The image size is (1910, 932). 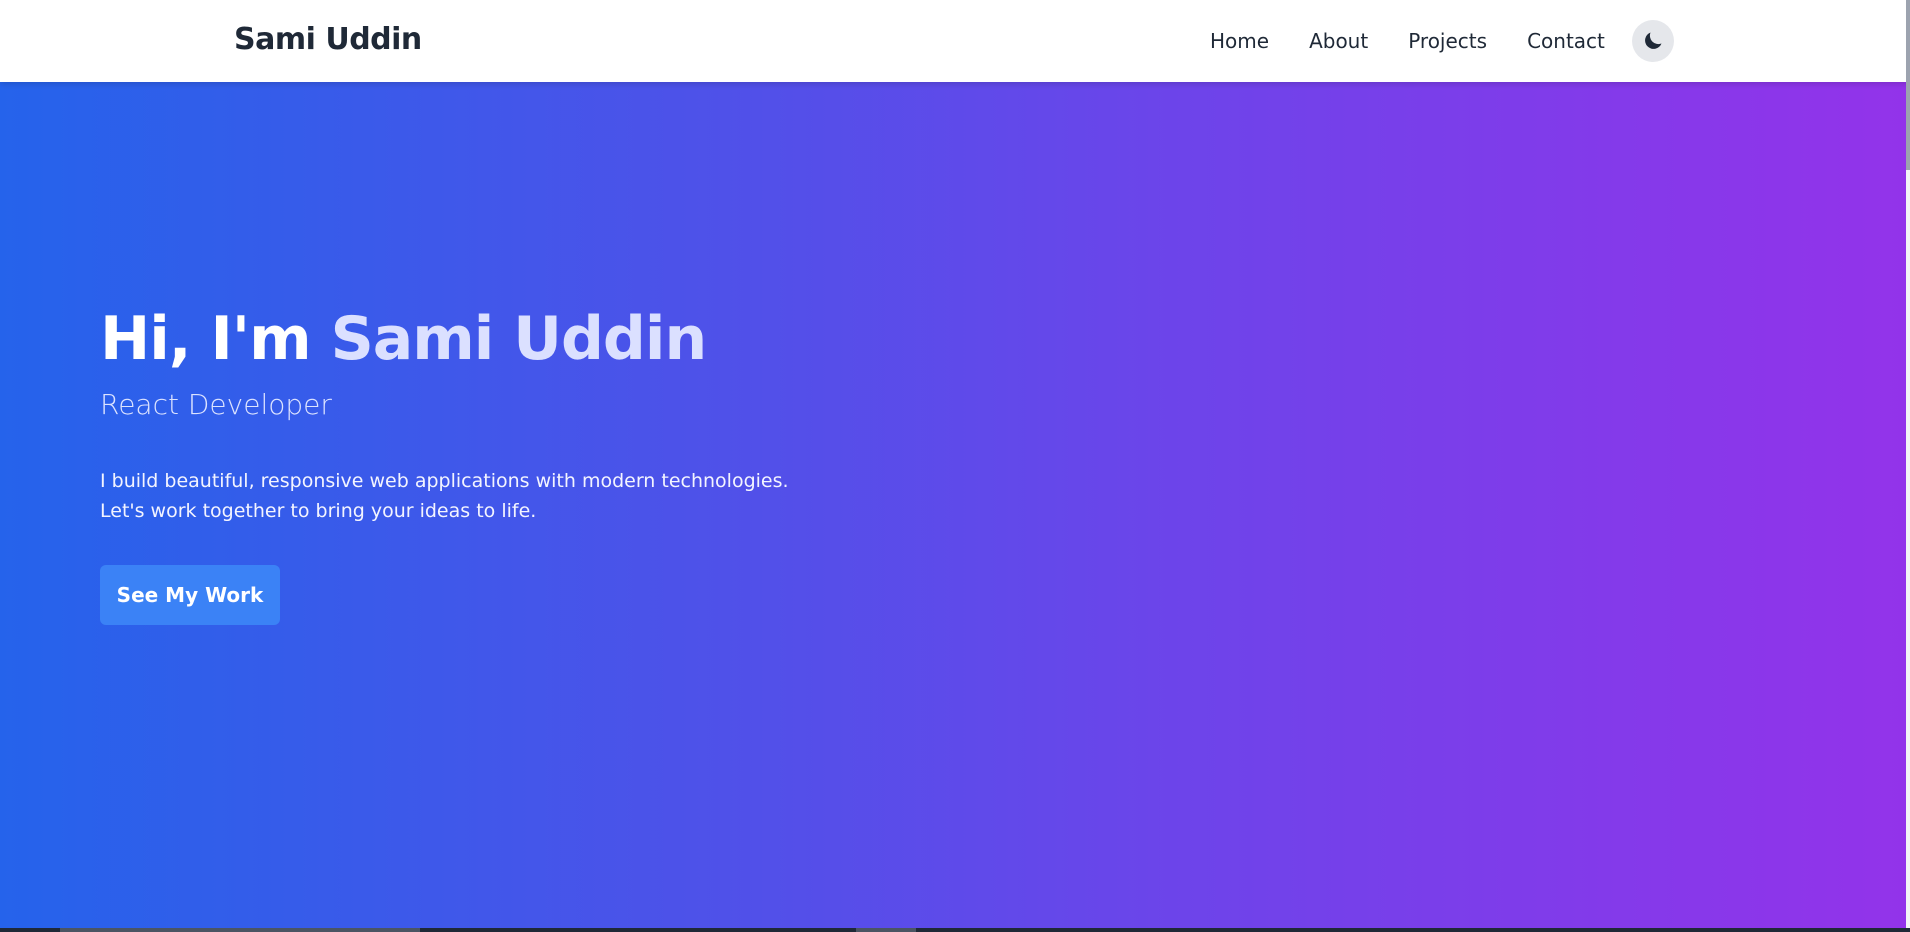 What do you see at coordinates (328, 39) in the screenshot?
I see `brand-logo: Sami Uddin` at bounding box center [328, 39].